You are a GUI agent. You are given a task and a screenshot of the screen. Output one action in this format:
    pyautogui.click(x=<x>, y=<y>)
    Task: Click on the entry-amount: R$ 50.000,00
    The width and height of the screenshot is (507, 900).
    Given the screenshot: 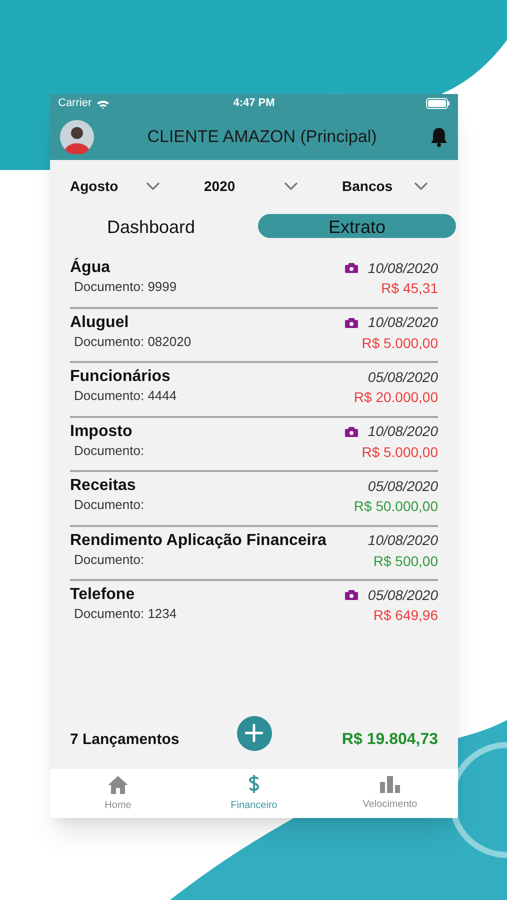 What is the action you would take?
    pyautogui.click(x=396, y=506)
    